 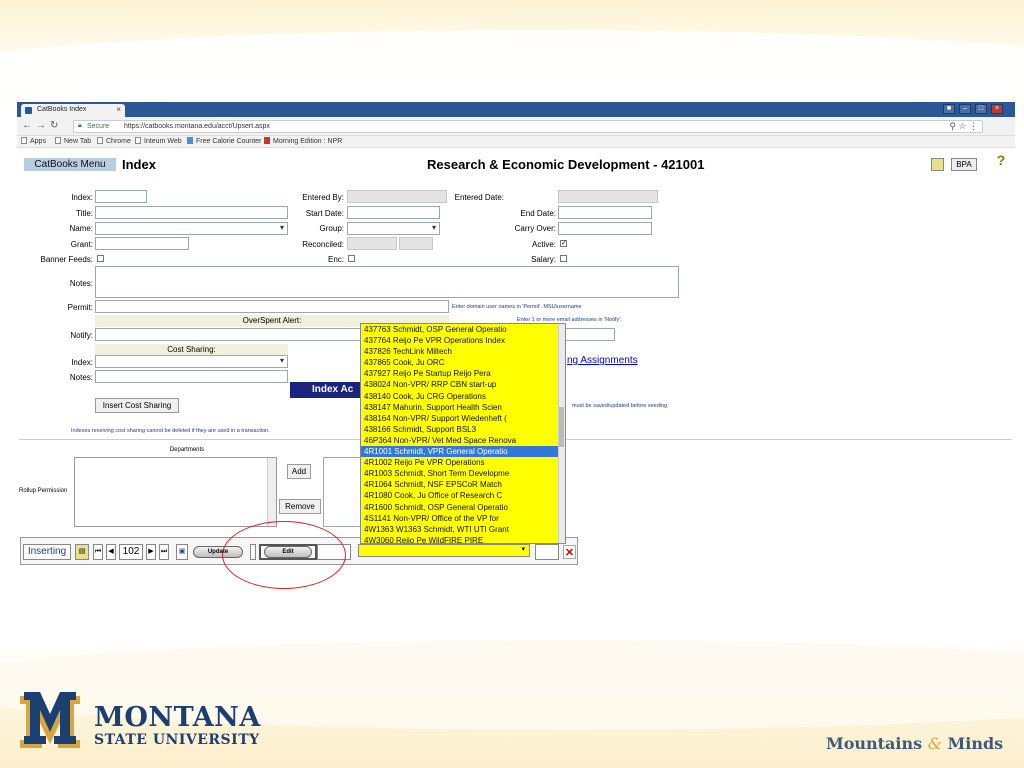 I want to click on carry-over-label: Carry Over:, so click(x=535, y=228).